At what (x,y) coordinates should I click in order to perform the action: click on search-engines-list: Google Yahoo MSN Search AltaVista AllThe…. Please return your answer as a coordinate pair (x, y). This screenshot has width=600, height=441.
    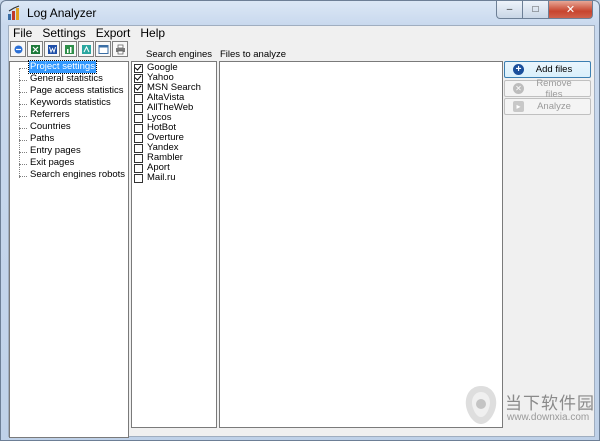
    Looking at the image, I should click on (174, 244).